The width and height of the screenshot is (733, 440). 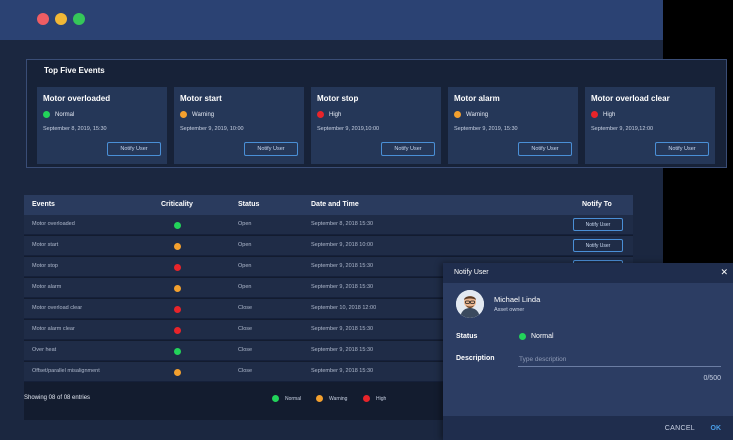 What do you see at coordinates (249, 204) in the screenshot?
I see `column-header-status: Status` at bounding box center [249, 204].